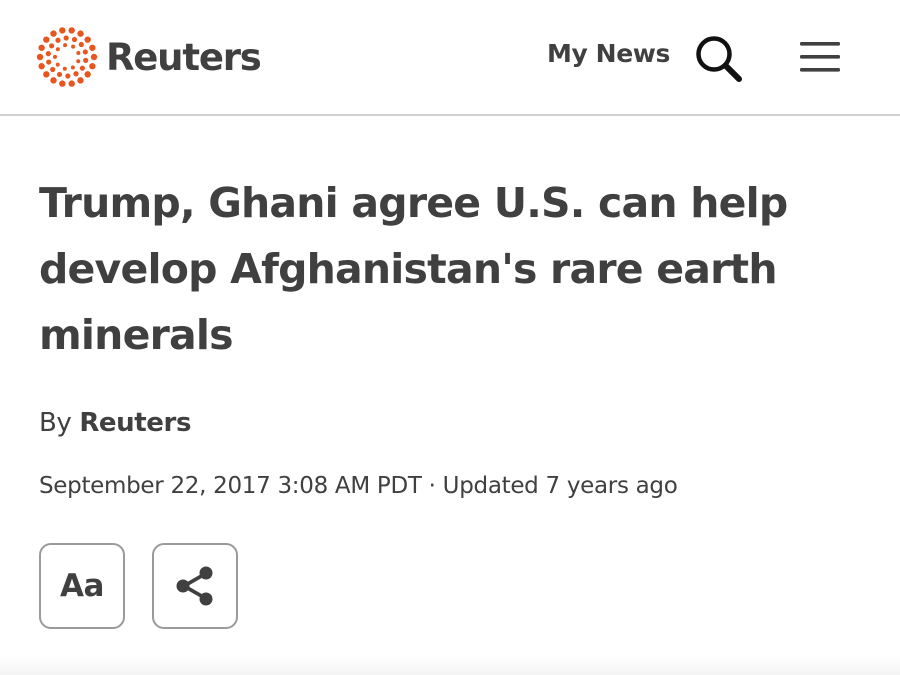 The image size is (900, 675). I want to click on hamburger-menu-icon, so click(820, 57).